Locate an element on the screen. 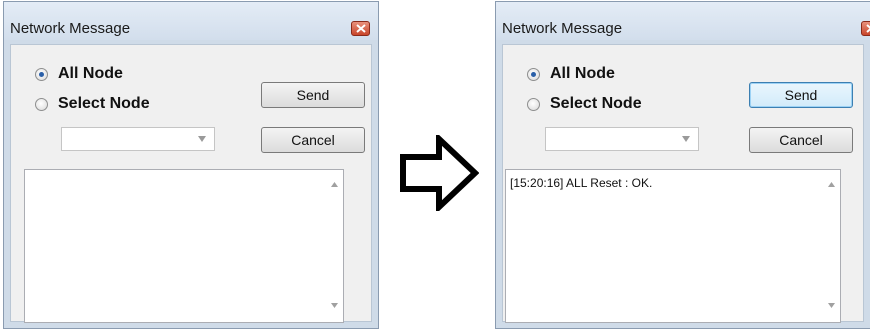 The image size is (870, 331). right-arrow-icon is located at coordinates (439, 173).